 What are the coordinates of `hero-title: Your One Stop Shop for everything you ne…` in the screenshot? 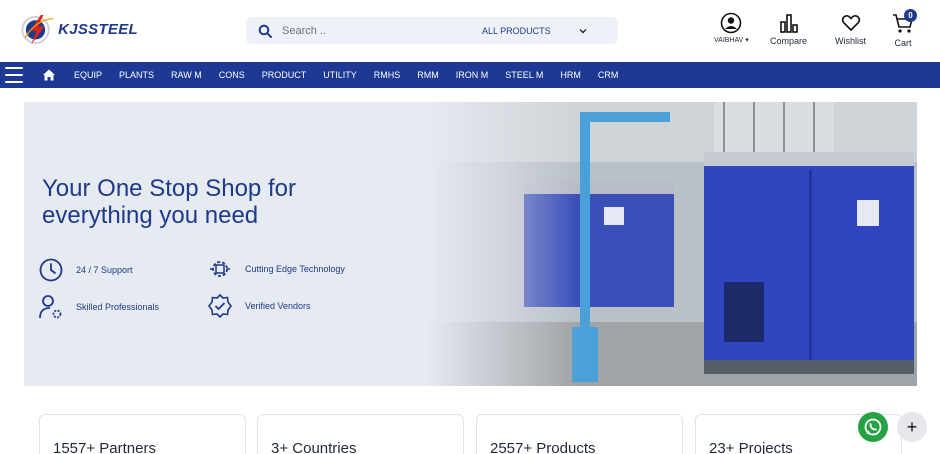 It's located at (169, 202).